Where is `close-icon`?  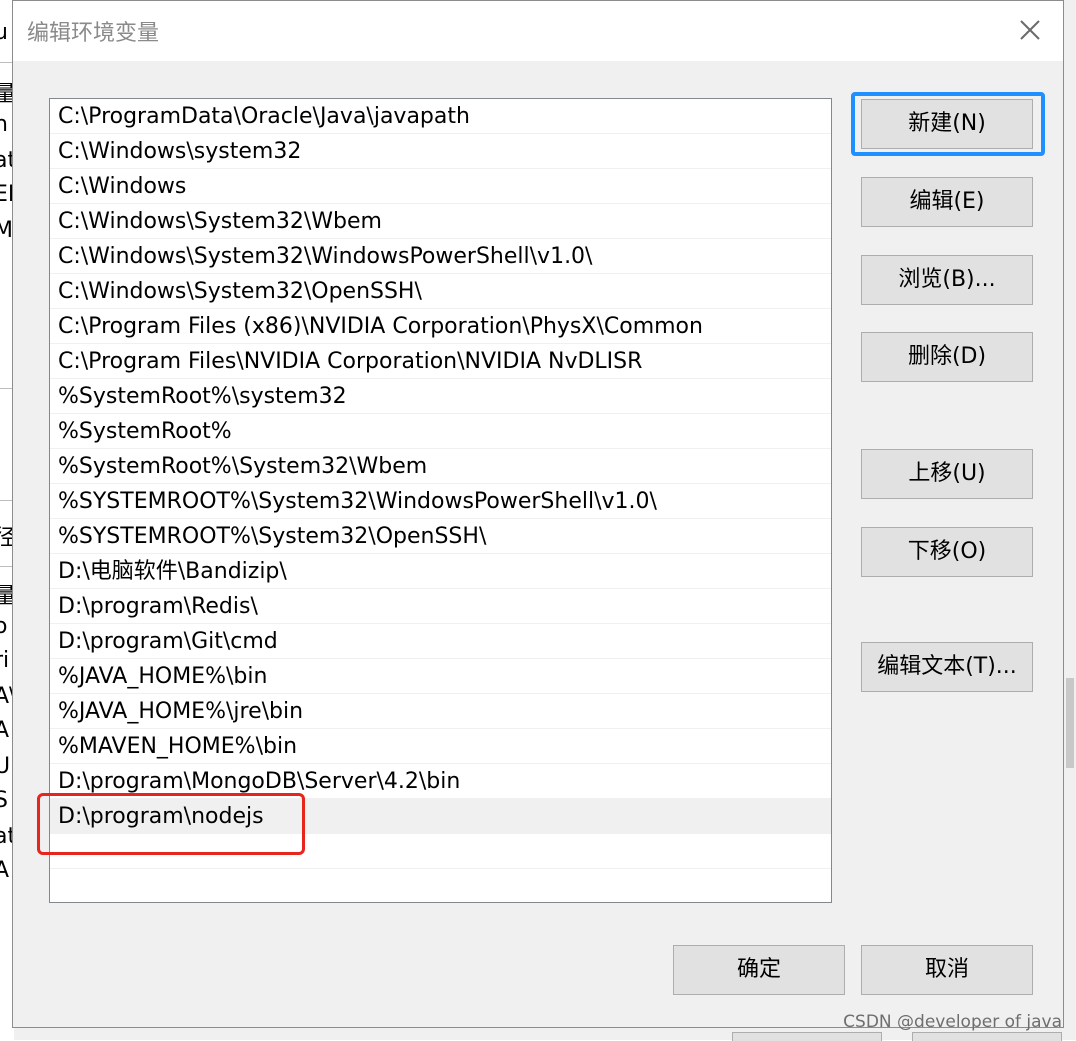
close-icon is located at coordinates (1030, 30).